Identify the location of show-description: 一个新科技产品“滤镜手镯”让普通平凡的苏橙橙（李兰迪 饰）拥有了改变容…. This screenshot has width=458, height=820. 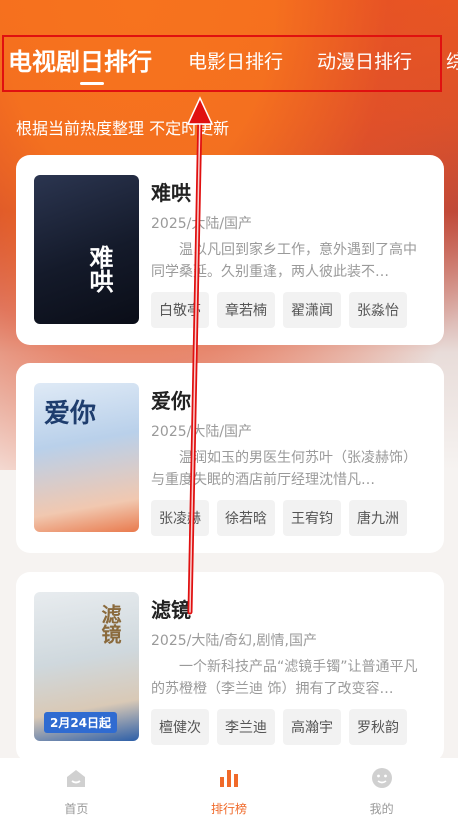
(284, 678).